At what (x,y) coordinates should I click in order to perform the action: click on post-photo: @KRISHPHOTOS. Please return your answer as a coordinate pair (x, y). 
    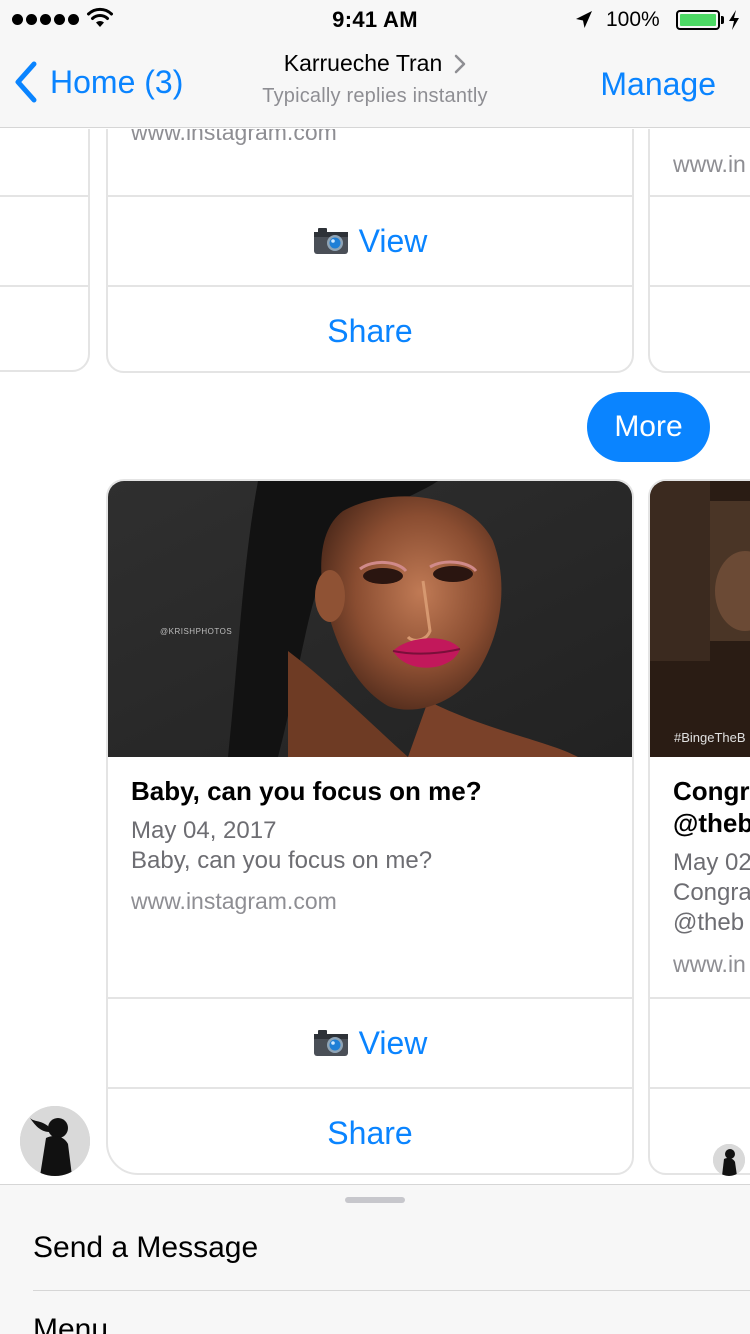
    Looking at the image, I should click on (370, 619).